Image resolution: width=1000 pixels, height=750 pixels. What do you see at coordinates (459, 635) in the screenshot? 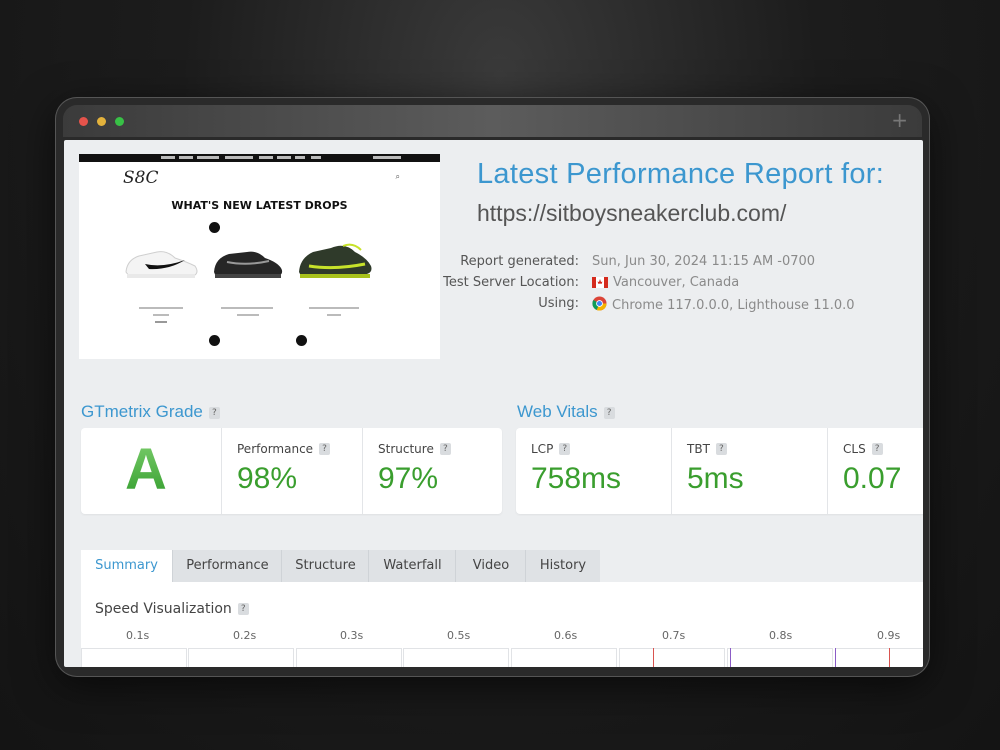
I see `timeline-tick: 0.5s` at bounding box center [459, 635].